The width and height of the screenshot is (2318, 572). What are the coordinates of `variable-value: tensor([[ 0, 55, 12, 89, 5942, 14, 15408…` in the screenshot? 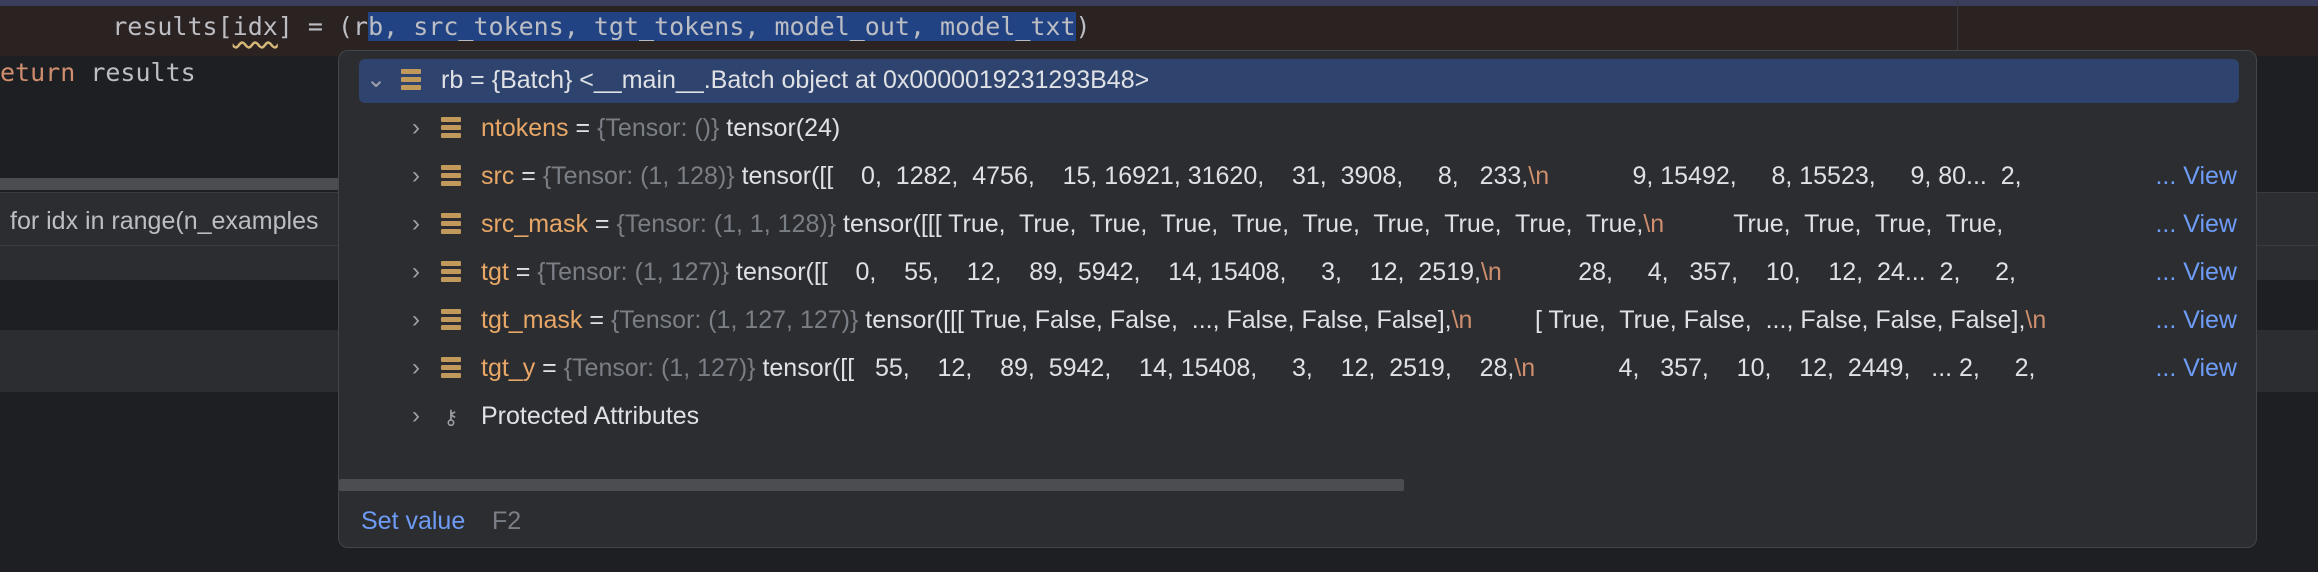 It's located at (1108, 272).